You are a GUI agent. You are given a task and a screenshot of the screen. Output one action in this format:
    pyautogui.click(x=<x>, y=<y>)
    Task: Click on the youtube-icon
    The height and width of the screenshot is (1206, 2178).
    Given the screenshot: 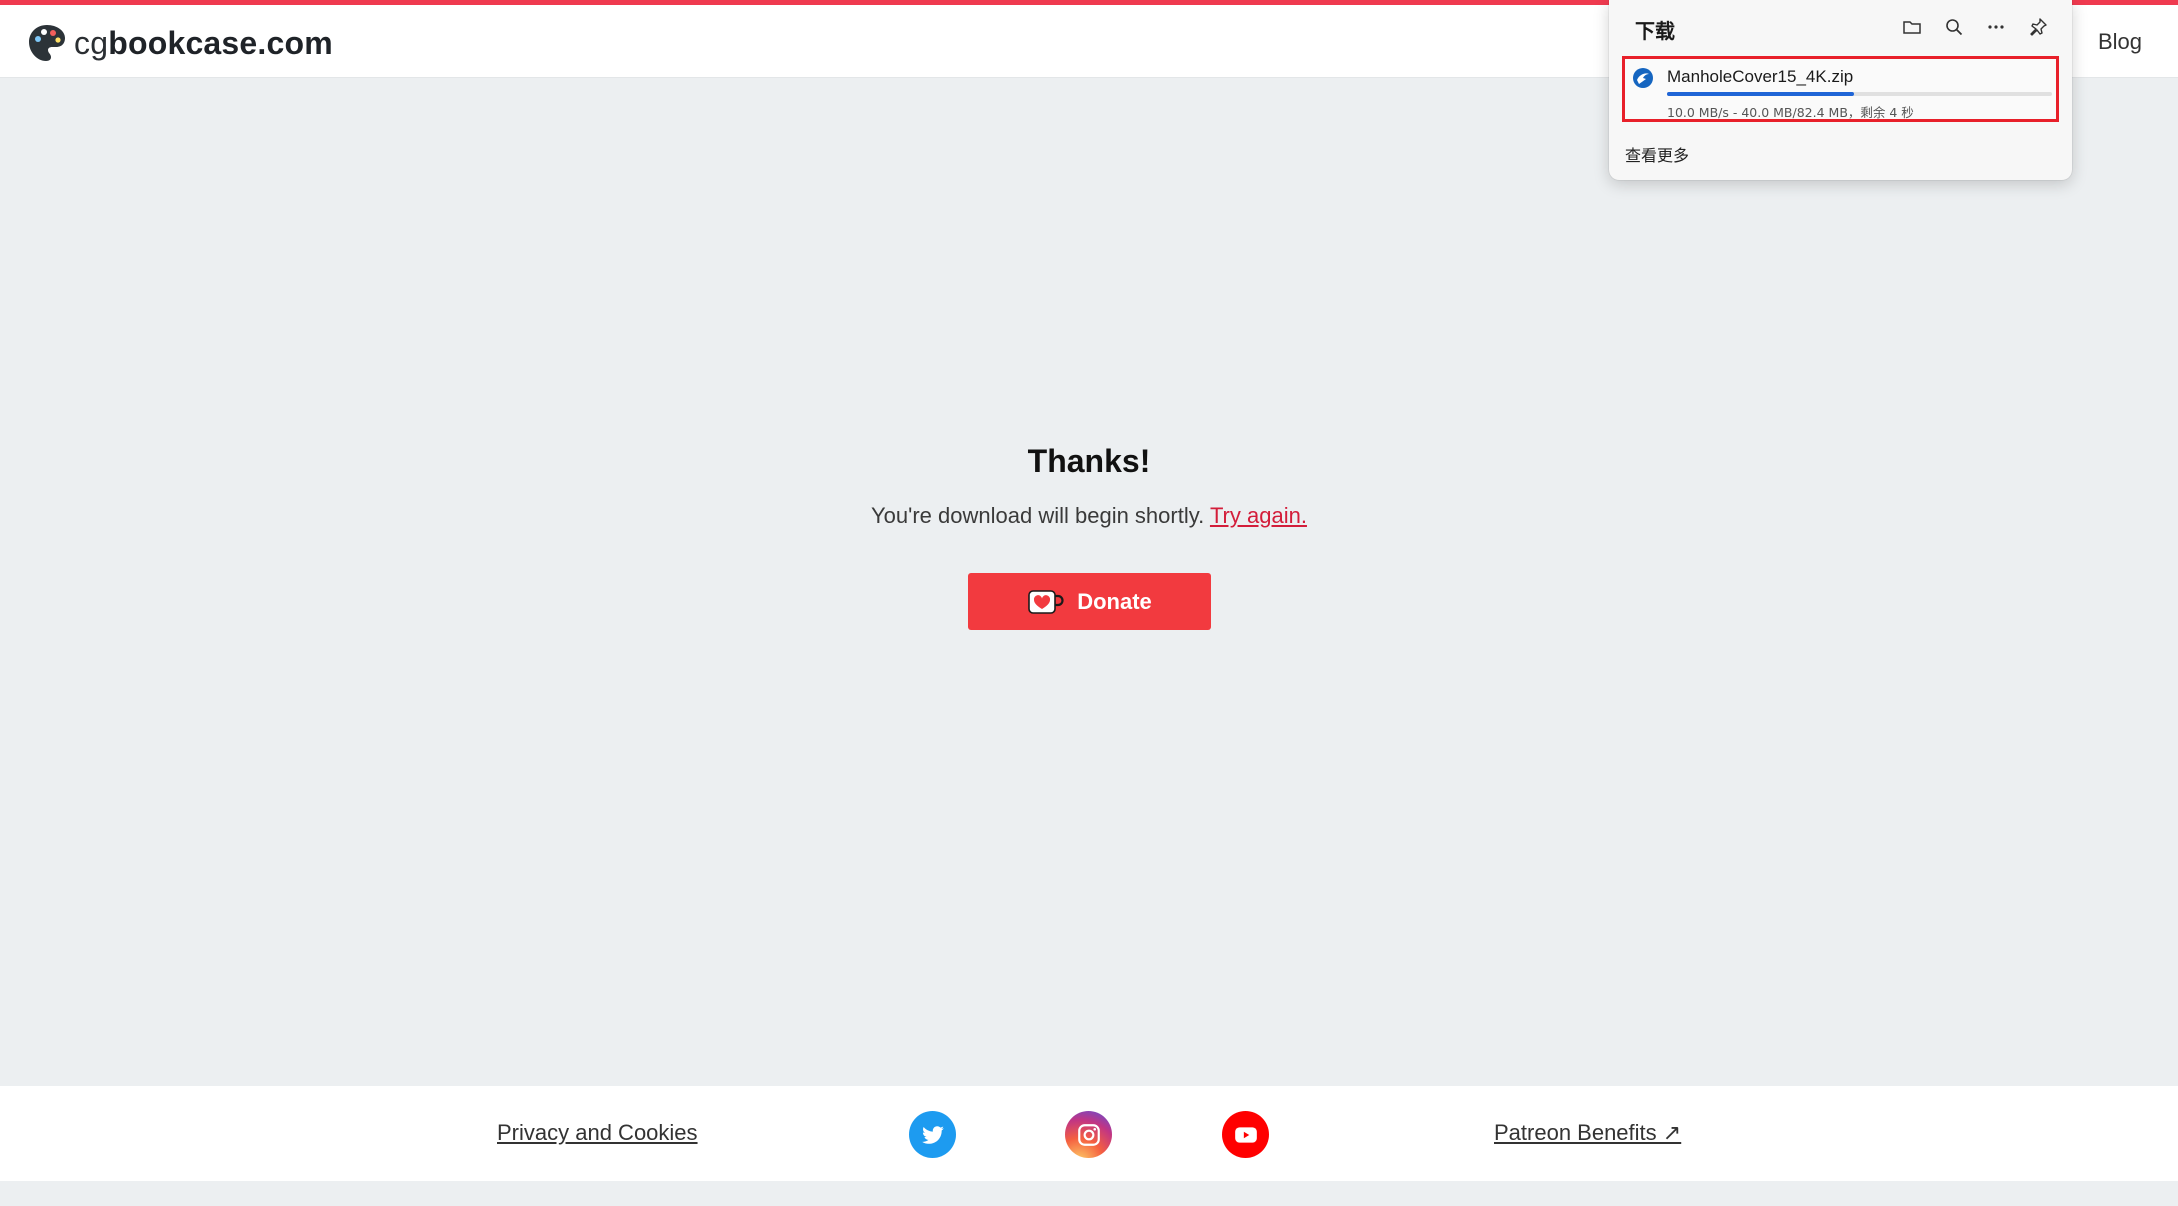 What is the action you would take?
    pyautogui.click(x=1245, y=1134)
    